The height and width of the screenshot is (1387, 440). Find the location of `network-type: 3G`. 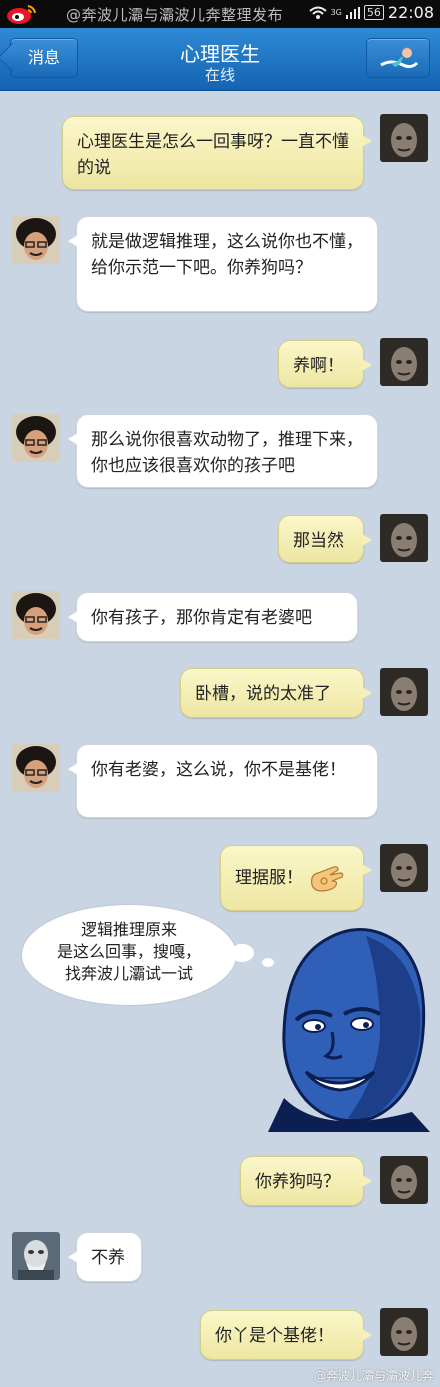

network-type: 3G is located at coordinates (336, 12).